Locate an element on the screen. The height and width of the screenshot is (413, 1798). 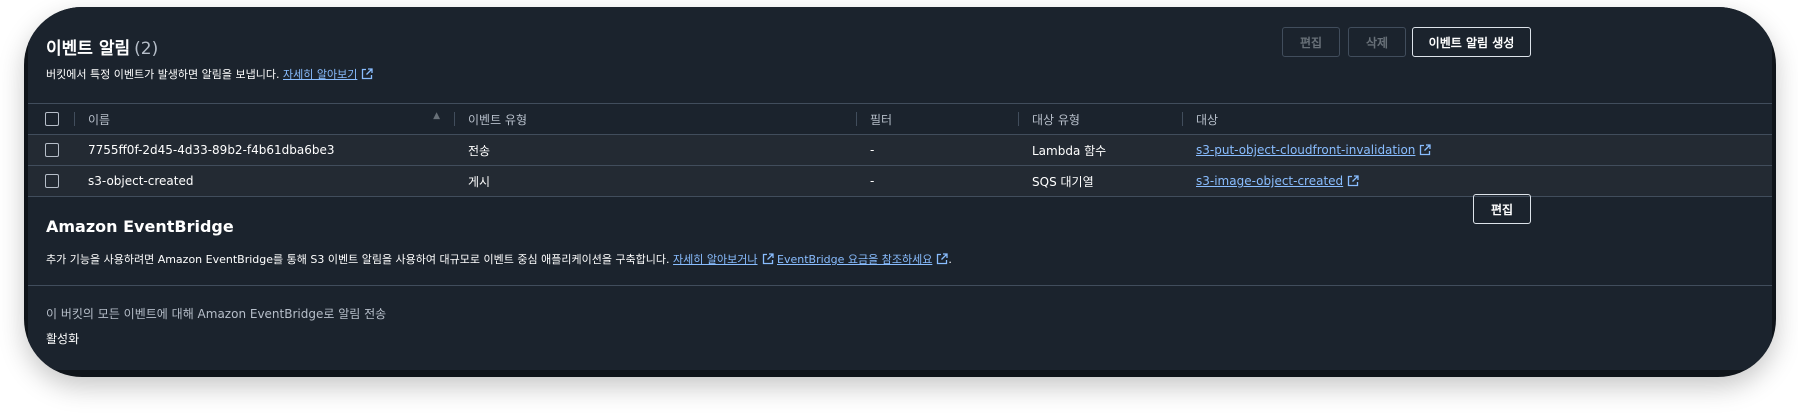
destination-link: s3-put-object-cloudfront-invalidation is located at coordinates (1314, 150).